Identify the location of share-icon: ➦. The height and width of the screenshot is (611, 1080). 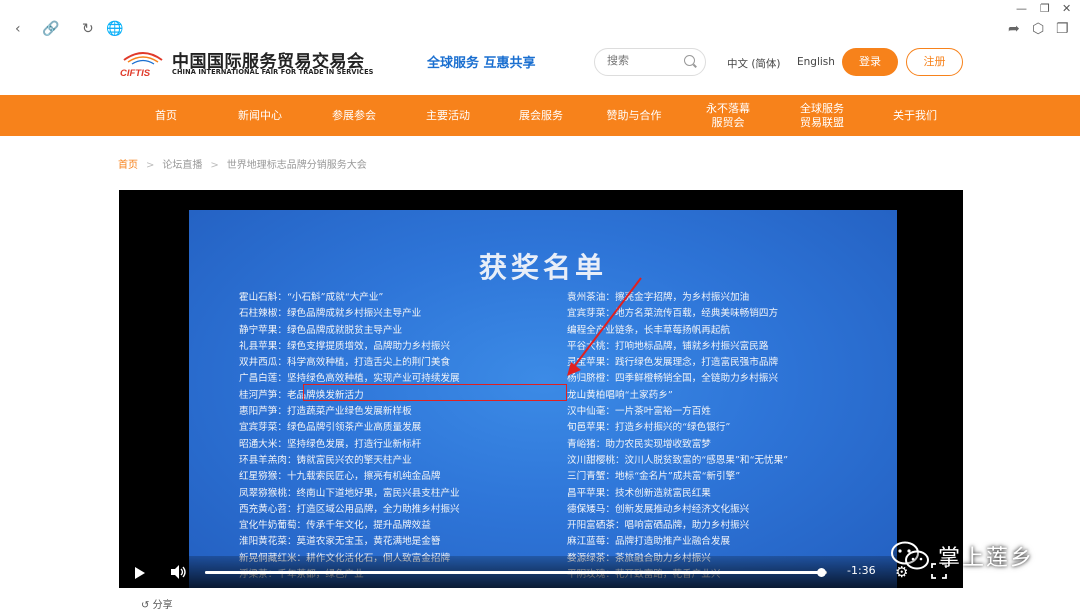
(1014, 29).